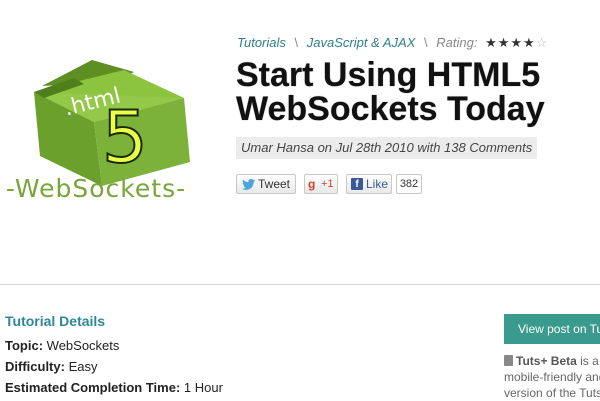  What do you see at coordinates (546, 361) in the screenshot?
I see `beta-title: Tuts+ Beta` at bounding box center [546, 361].